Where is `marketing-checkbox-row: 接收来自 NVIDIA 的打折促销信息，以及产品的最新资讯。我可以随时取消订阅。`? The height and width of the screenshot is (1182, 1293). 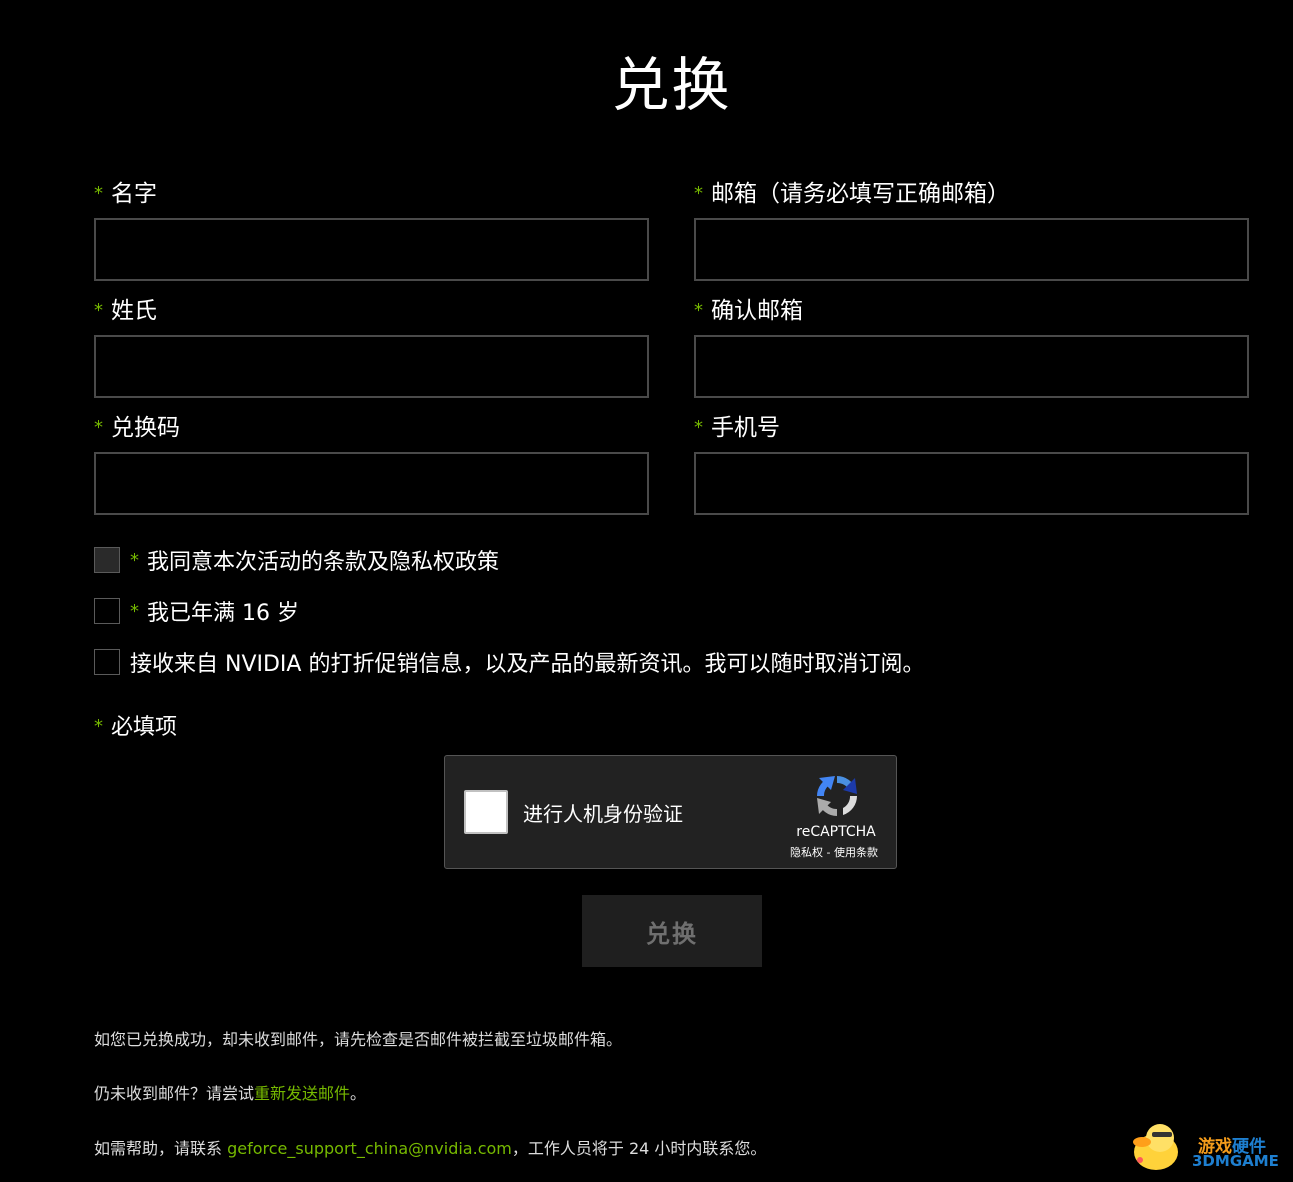 marketing-checkbox-row: 接收来自 NVIDIA 的打折促销信息，以及产品的最新资讯。我可以随时取消订阅。 is located at coordinates (509, 662).